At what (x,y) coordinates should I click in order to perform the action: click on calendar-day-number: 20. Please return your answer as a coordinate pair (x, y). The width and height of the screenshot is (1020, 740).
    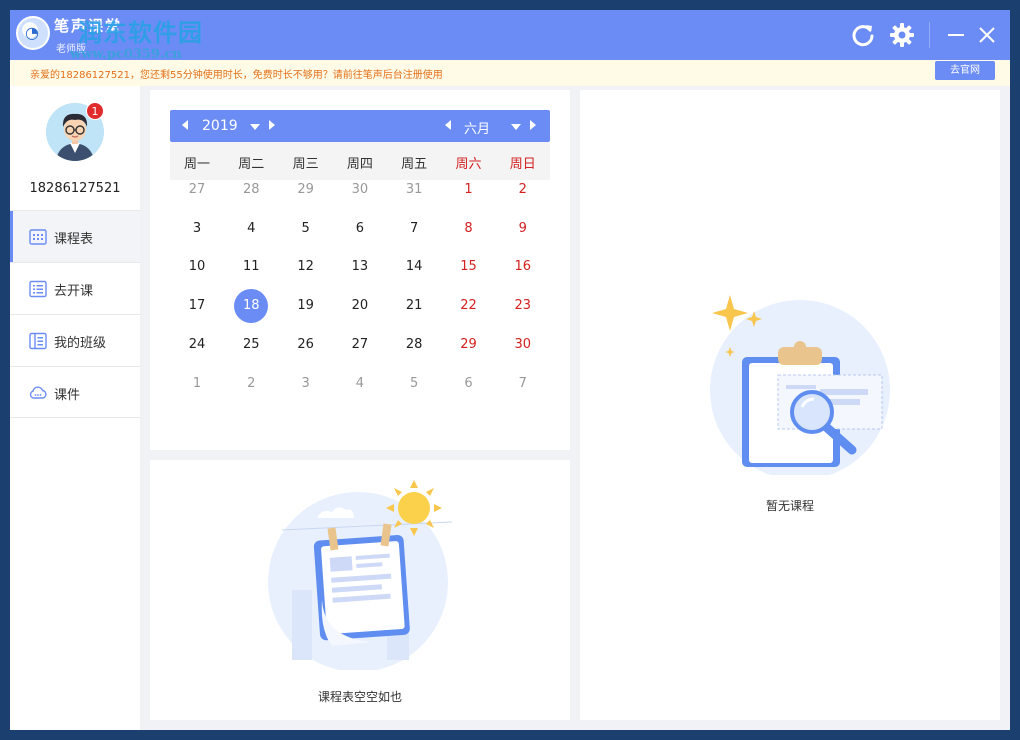
    Looking at the image, I should click on (360, 306).